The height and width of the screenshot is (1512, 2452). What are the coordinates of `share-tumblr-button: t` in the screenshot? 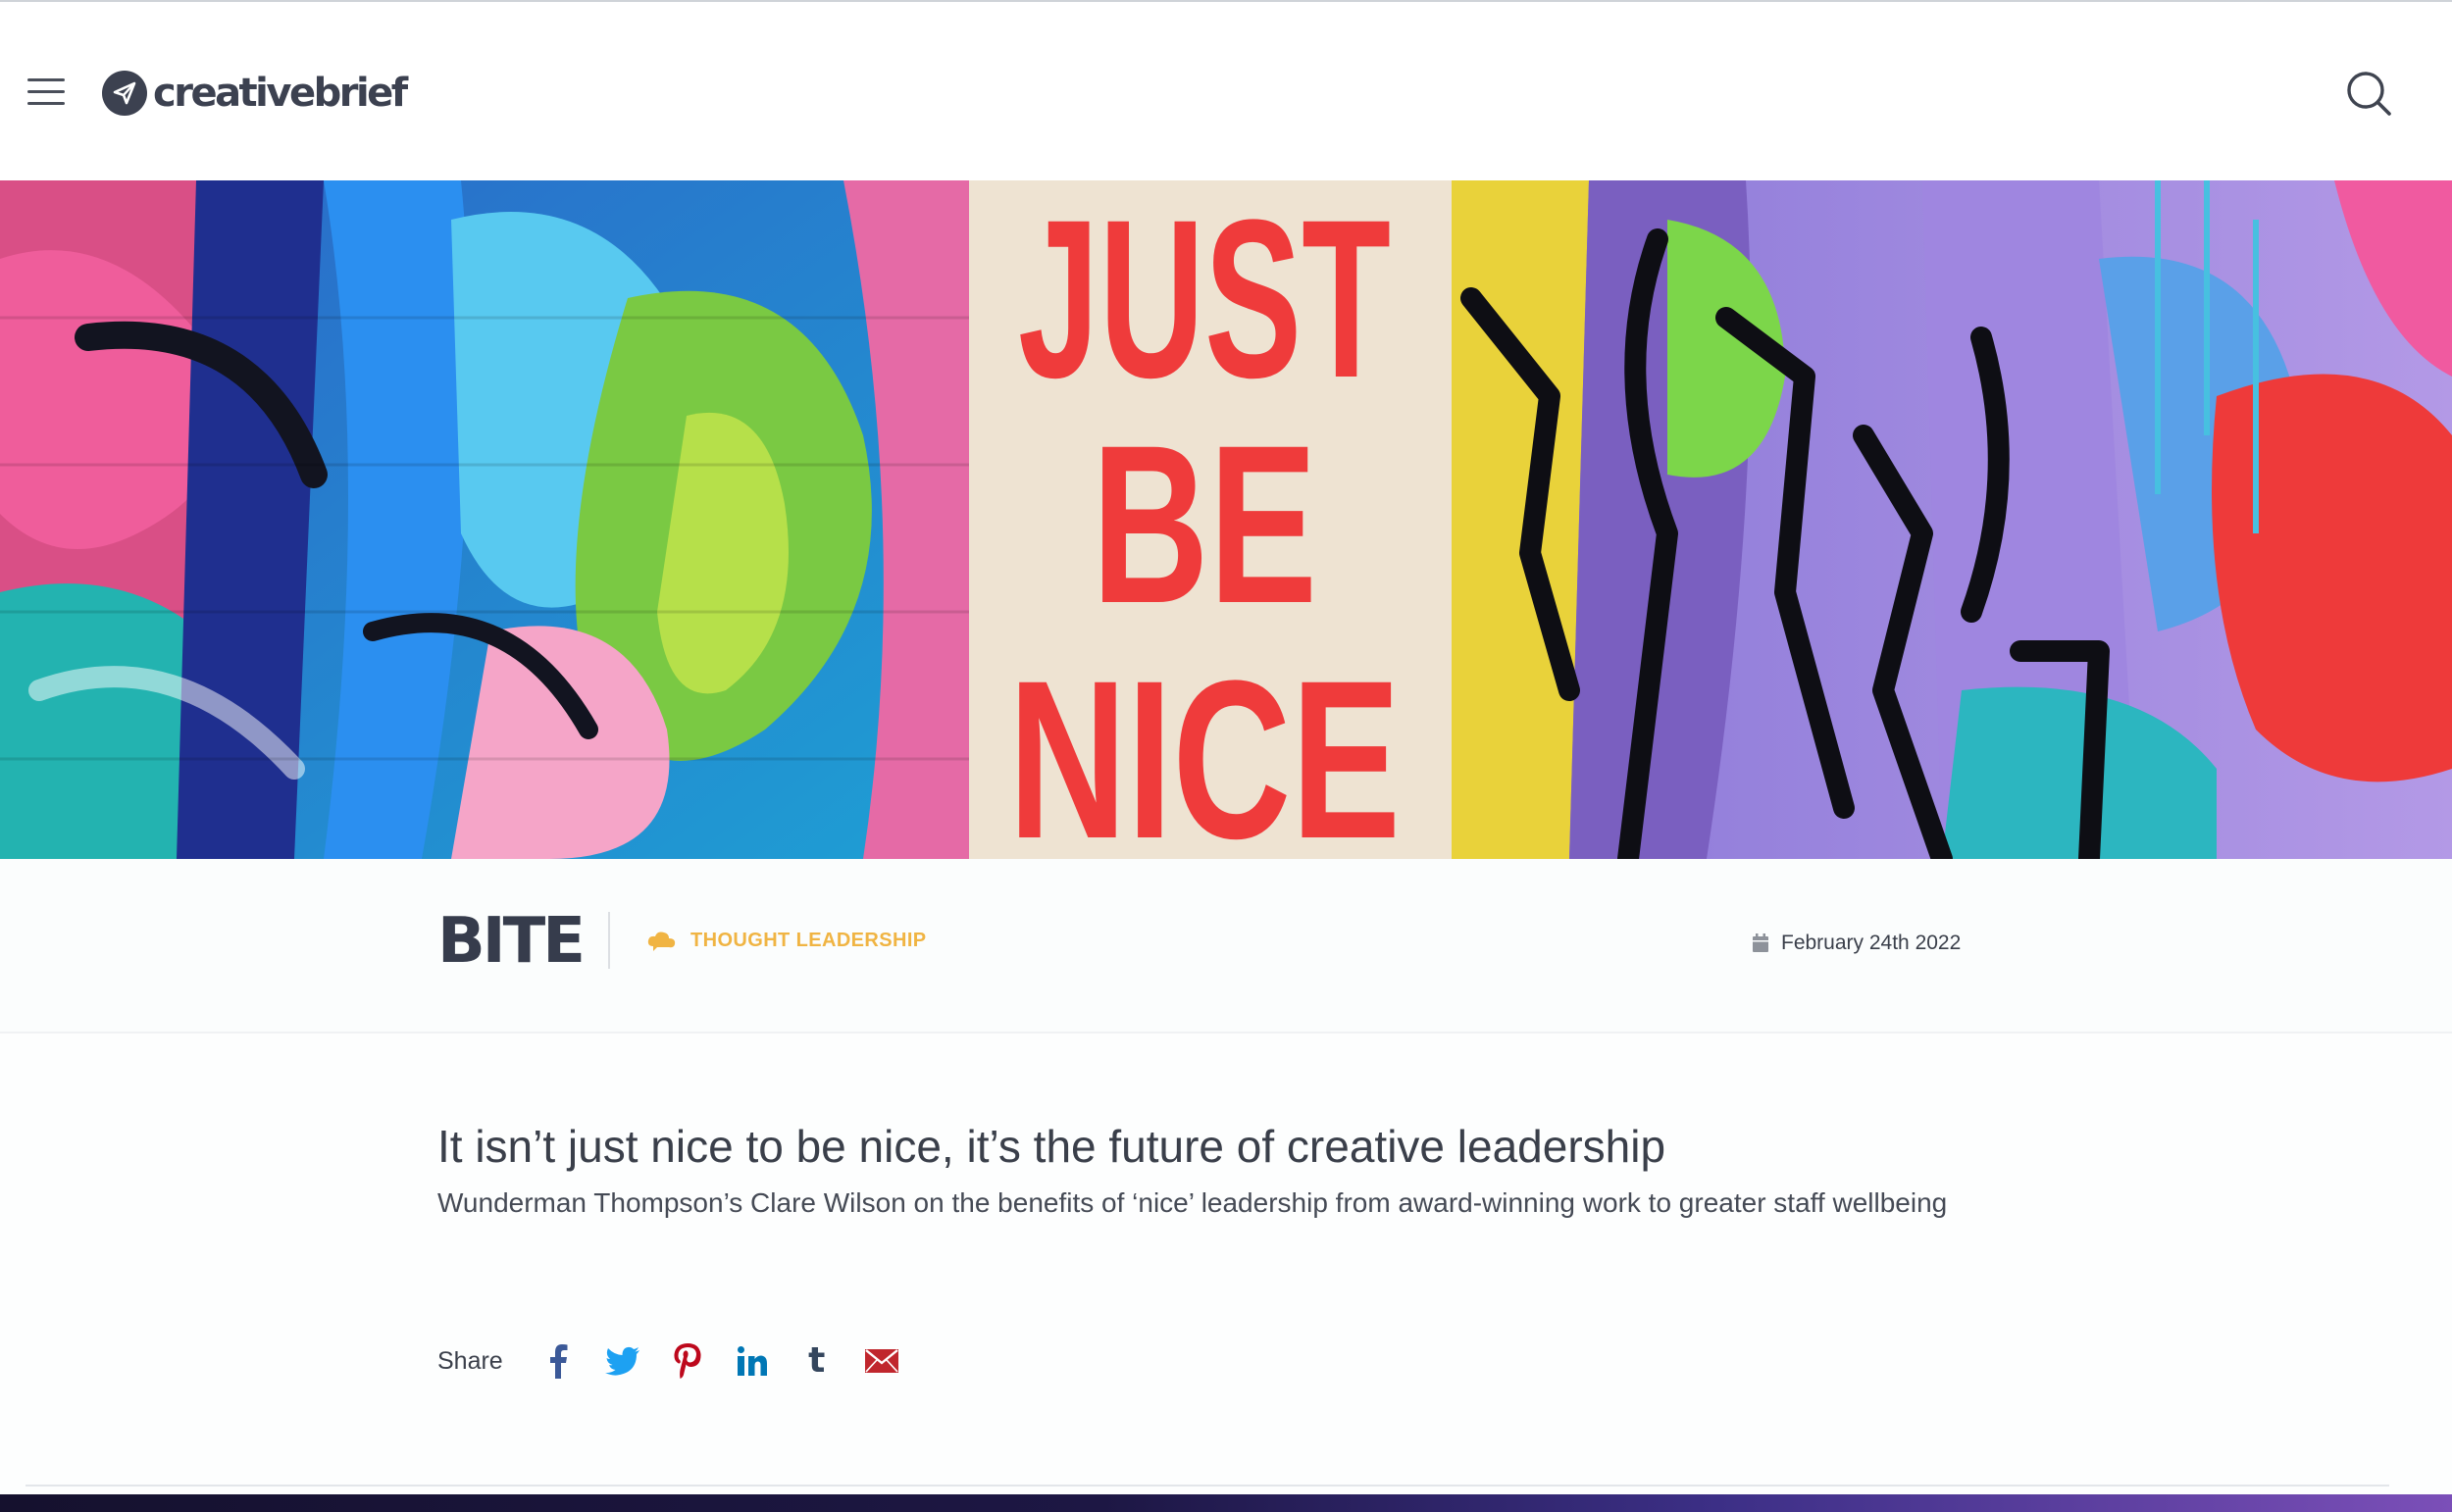 It's located at (817, 1361).